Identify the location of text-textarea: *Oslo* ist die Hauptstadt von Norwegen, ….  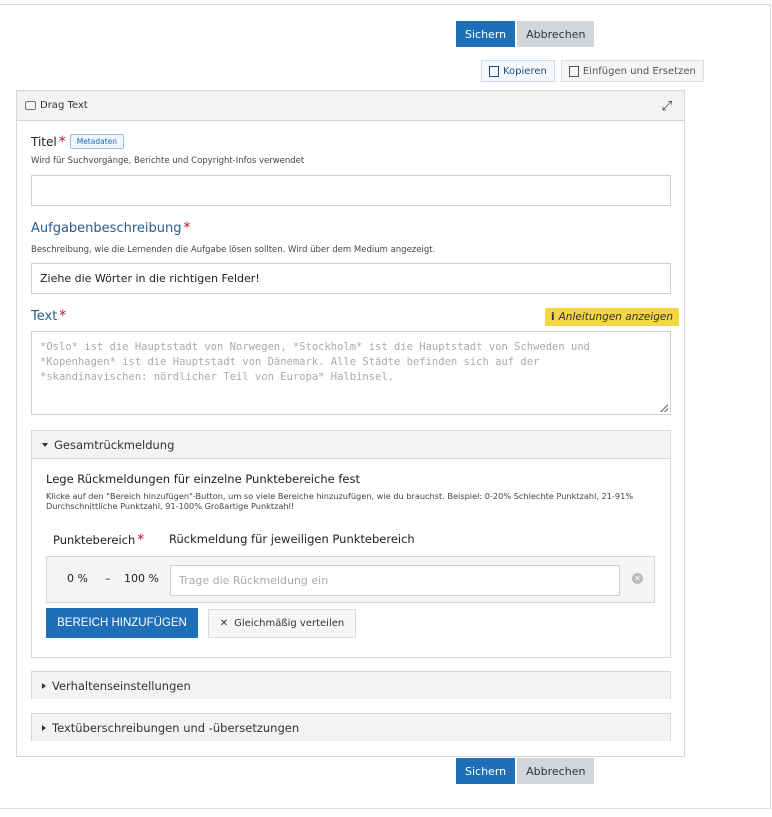
(351, 373).